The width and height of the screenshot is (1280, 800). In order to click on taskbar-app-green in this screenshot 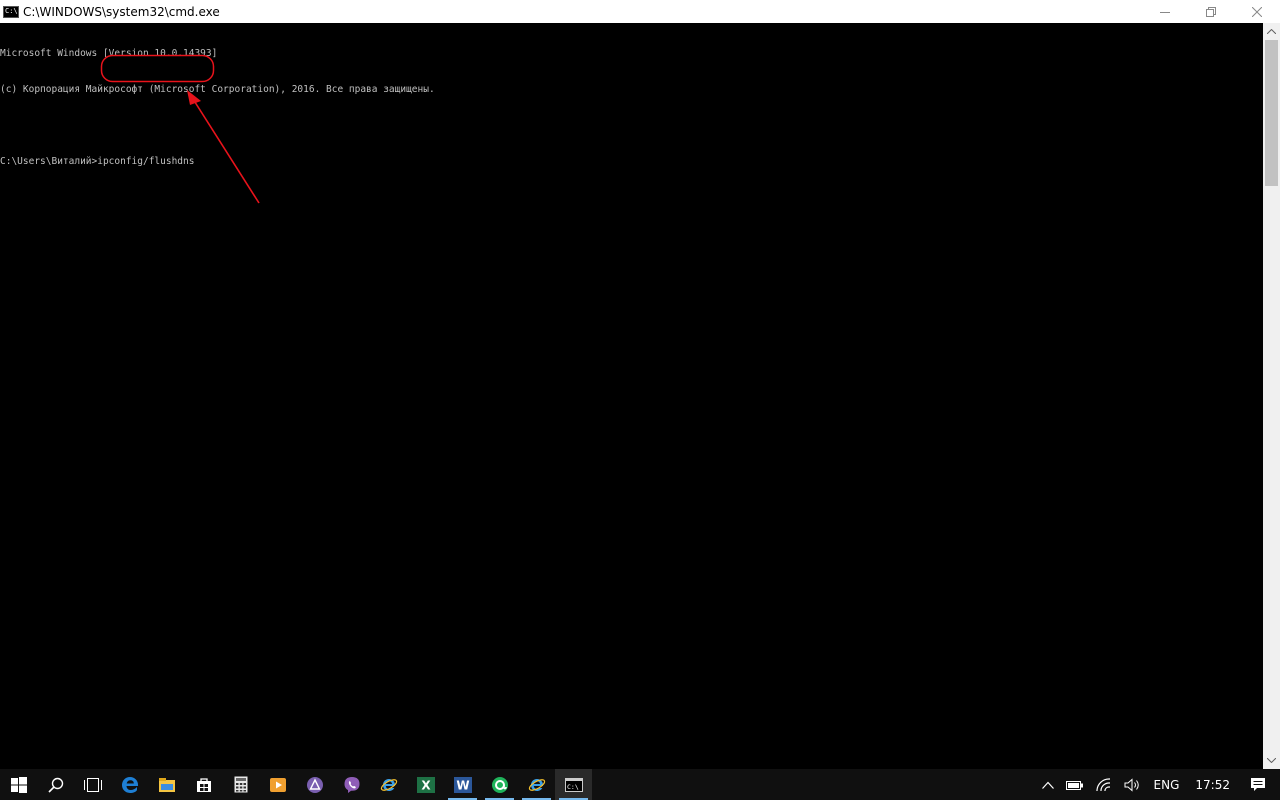, I will do `click(499, 784)`.